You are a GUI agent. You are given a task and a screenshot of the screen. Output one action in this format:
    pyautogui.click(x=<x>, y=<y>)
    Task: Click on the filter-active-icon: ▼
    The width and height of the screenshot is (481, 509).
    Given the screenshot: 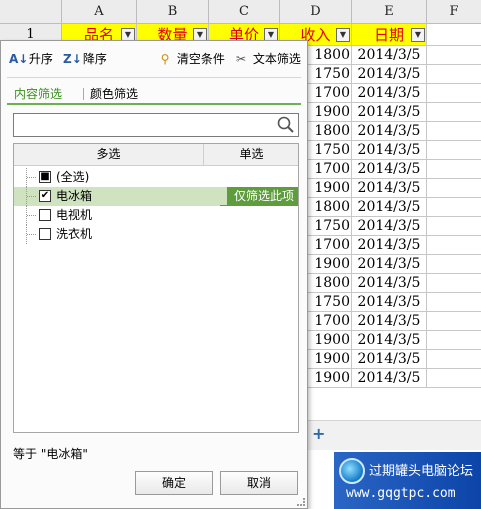 What is the action you would take?
    pyautogui.click(x=418, y=35)
    